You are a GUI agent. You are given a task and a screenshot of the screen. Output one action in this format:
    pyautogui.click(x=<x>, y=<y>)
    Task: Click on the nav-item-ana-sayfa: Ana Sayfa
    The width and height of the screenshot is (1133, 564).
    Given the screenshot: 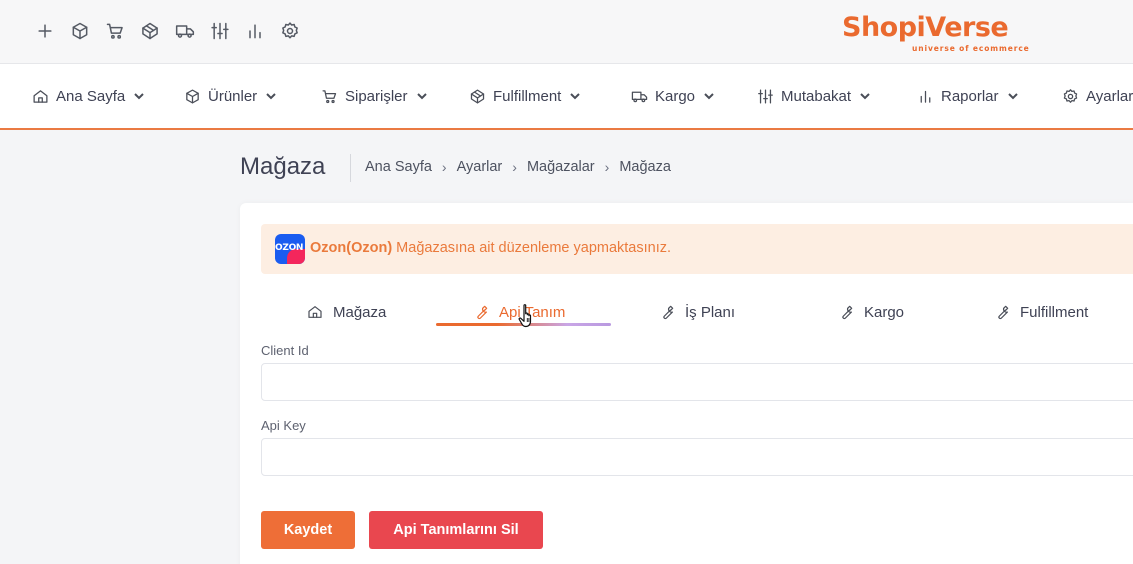 What is the action you would take?
    pyautogui.click(x=88, y=96)
    